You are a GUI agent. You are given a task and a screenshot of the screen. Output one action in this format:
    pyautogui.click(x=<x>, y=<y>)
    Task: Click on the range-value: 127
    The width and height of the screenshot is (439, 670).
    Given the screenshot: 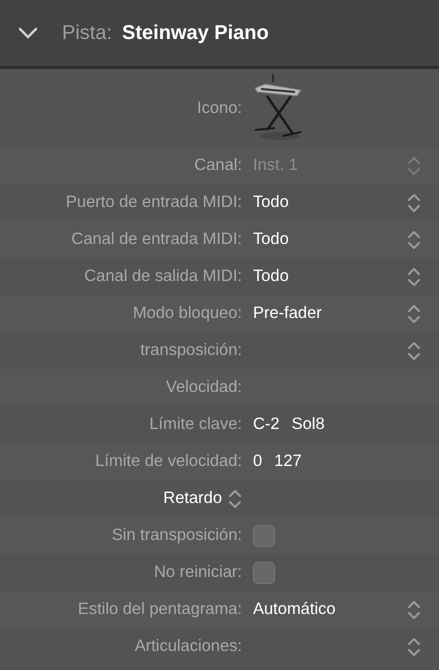 What is the action you would take?
    pyautogui.click(x=288, y=461)
    